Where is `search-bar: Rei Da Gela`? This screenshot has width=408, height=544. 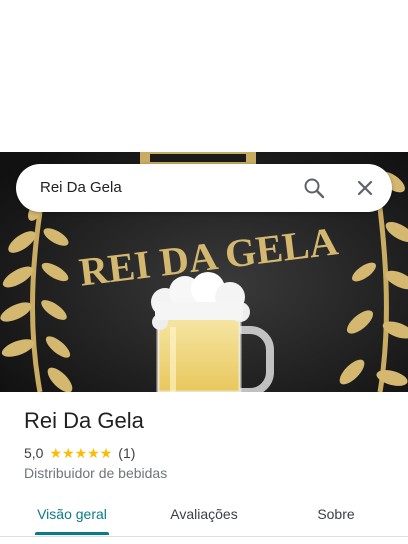 search-bar: Rei Da Gela is located at coordinates (204, 188).